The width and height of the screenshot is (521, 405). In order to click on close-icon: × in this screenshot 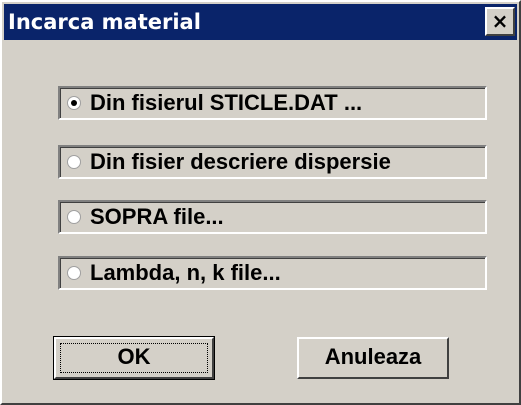, I will do `click(500, 21)`.